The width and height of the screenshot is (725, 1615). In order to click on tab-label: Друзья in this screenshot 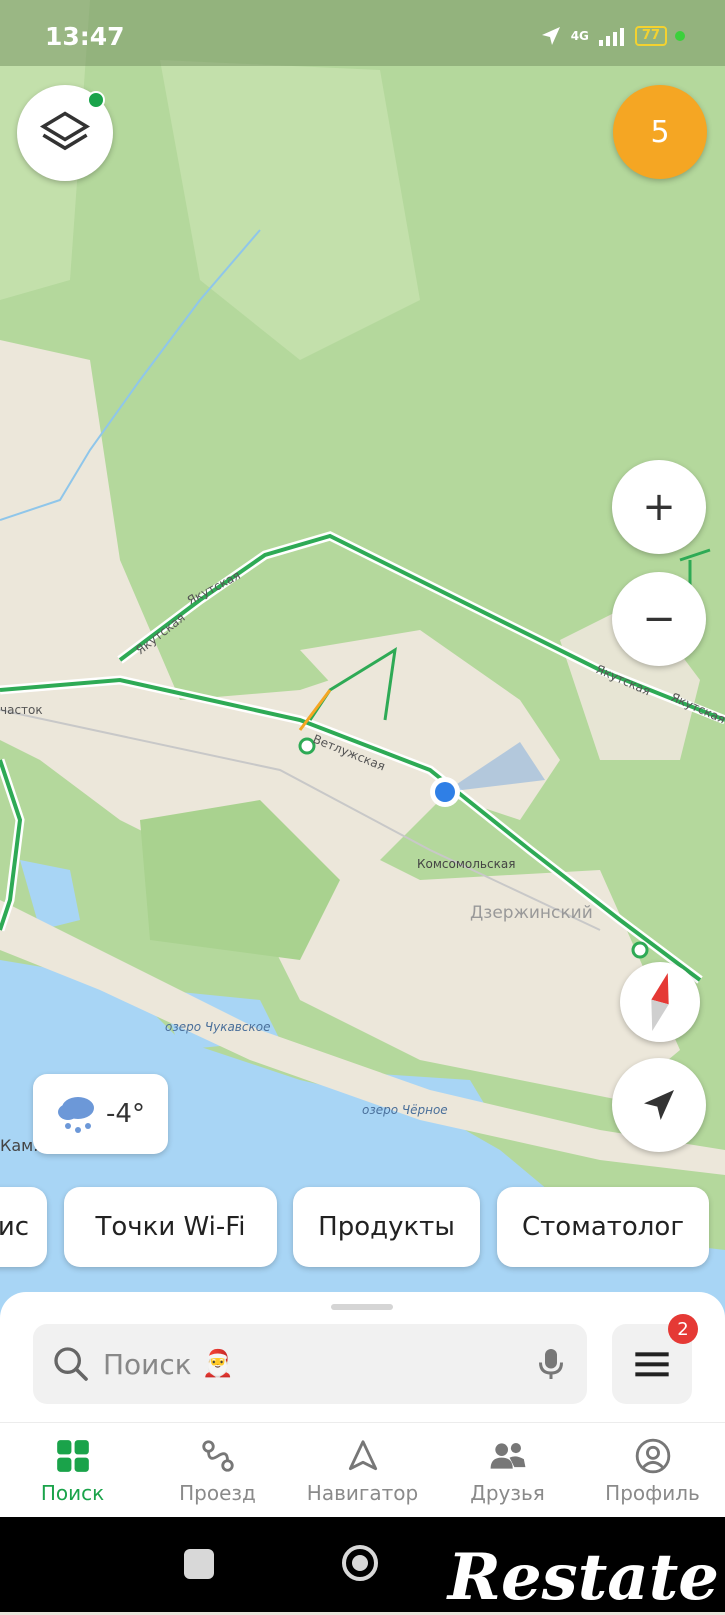, I will do `click(507, 1492)`.